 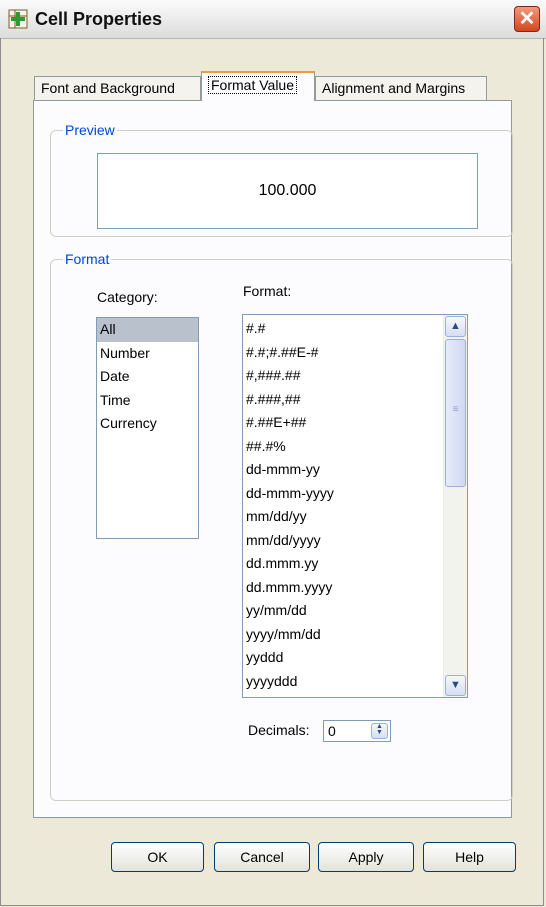 I want to click on grip-icon: ≡, so click(x=455, y=409).